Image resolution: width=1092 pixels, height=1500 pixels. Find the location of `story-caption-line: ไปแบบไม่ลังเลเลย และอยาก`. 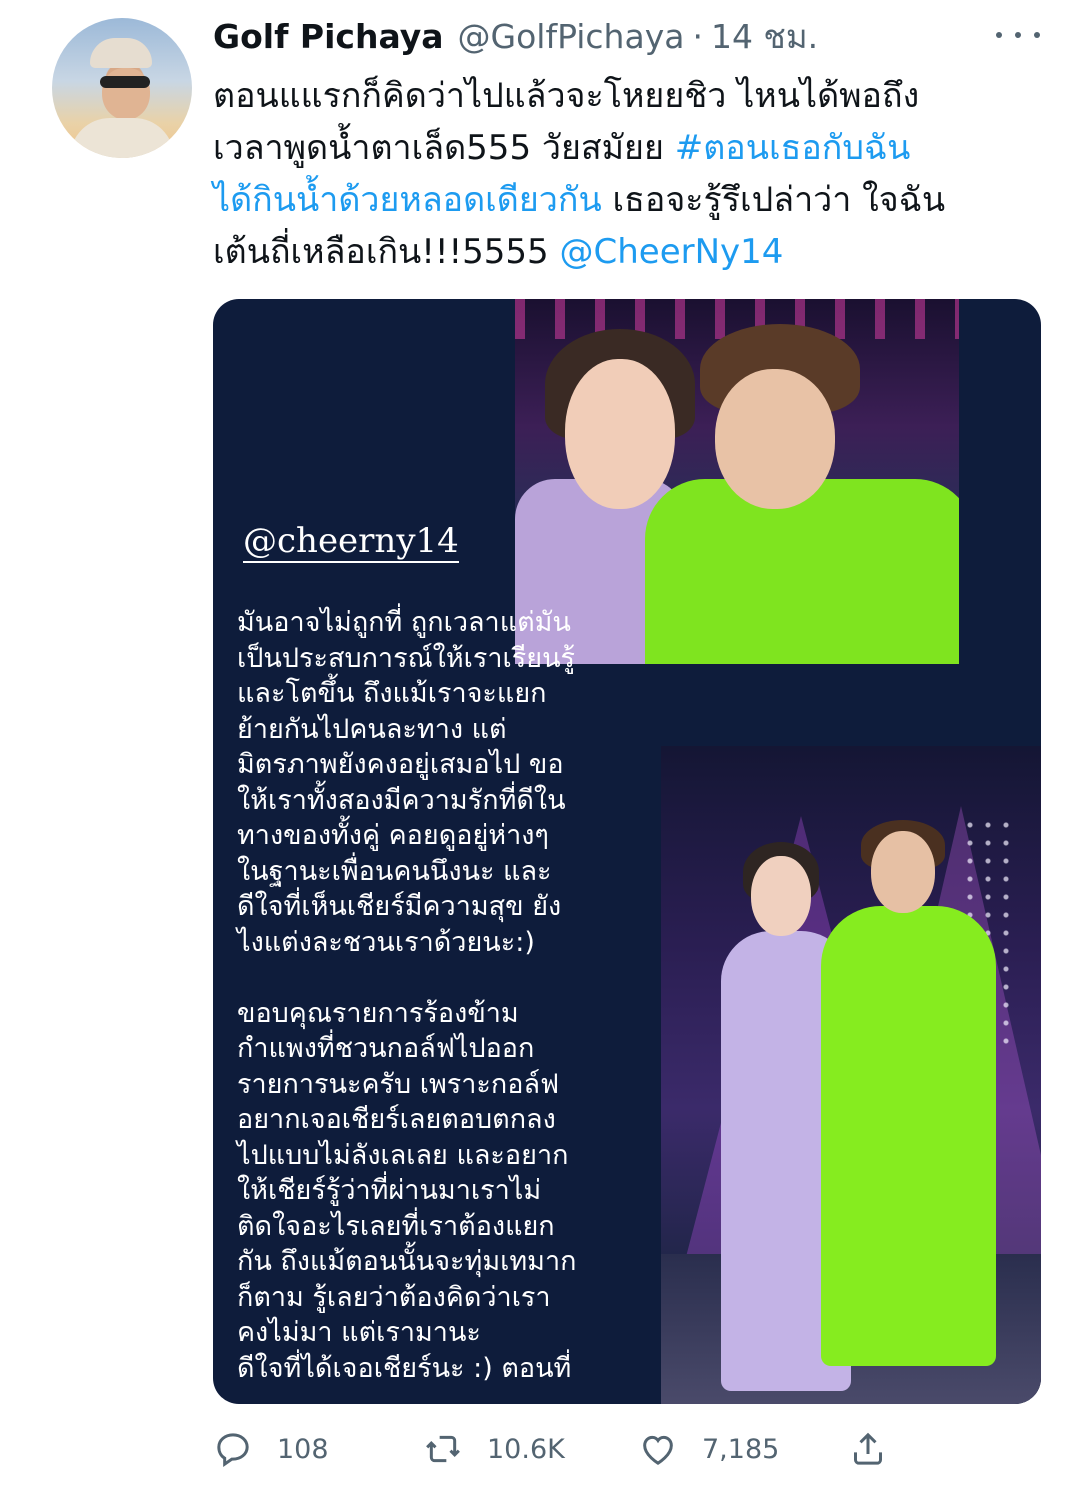

story-caption-line: ไปแบบไม่ลังเลเลย และอยาก is located at coordinates (403, 1155).